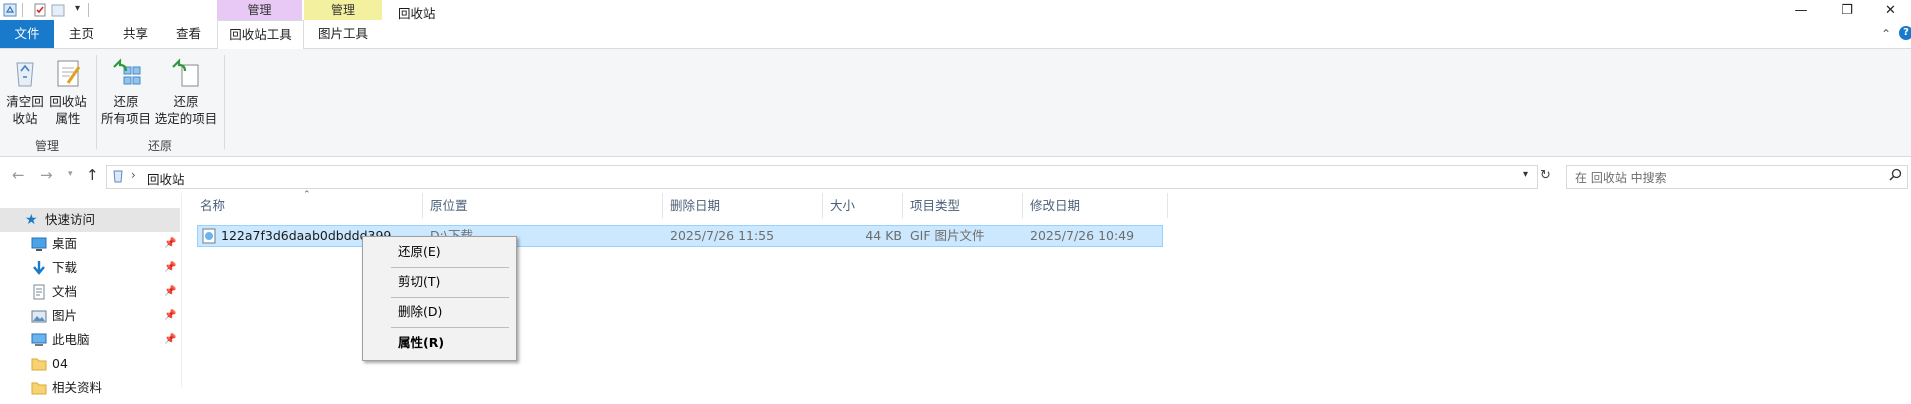 Image resolution: width=1911 pixels, height=404 pixels. I want to click on nav-item-this-pc: 此电脑 📌, so click(90, 340).